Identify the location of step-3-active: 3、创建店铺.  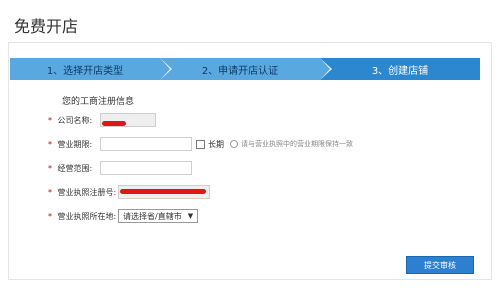
(400, 69).